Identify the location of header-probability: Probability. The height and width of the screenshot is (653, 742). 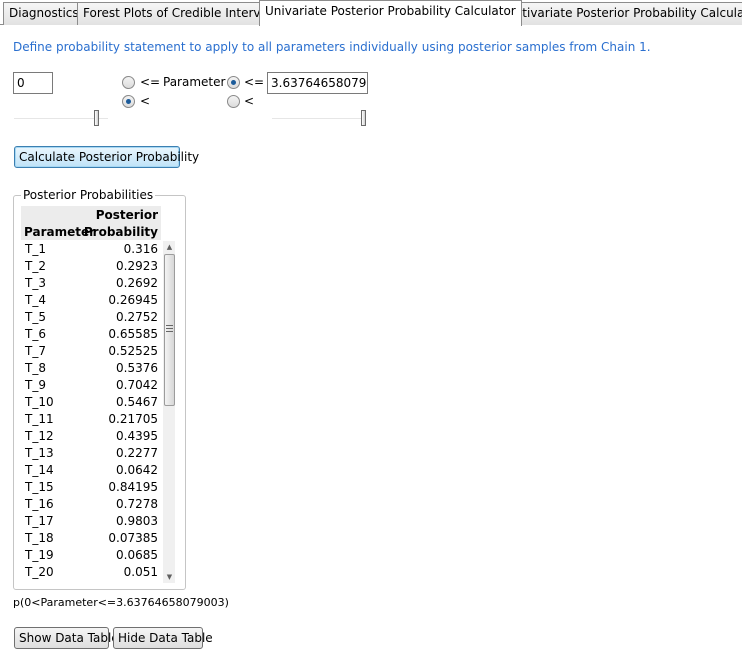
(121, 232).